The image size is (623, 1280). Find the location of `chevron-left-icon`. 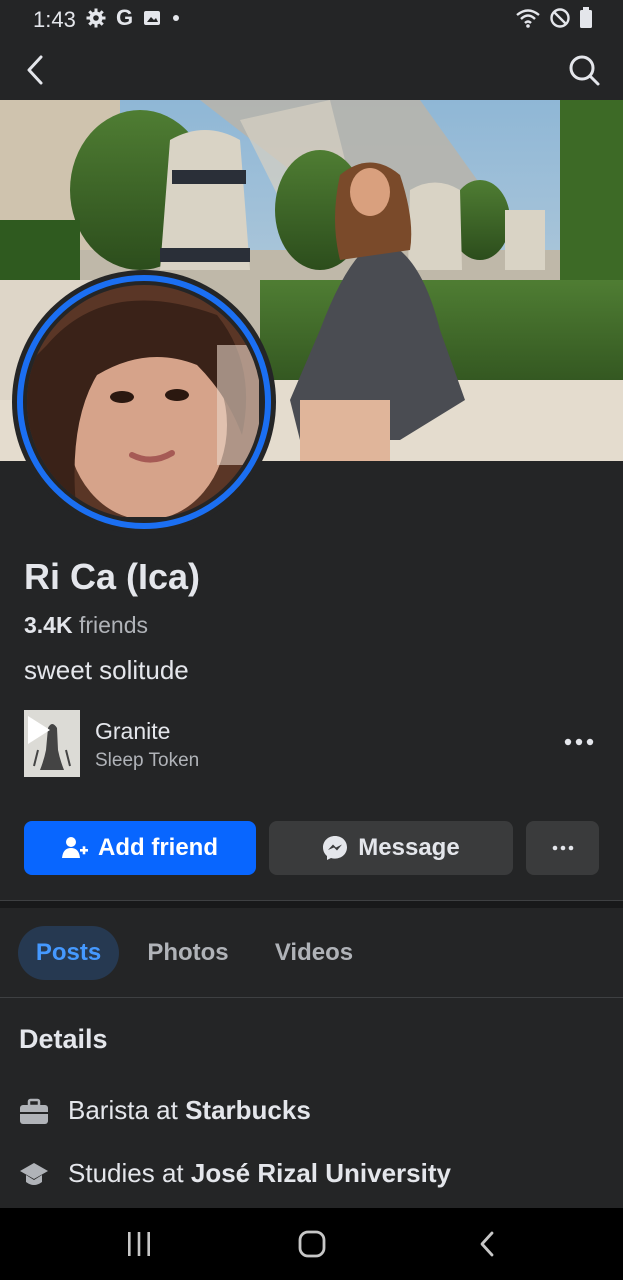

chevron-left-icon is located at coordinates (35, 70).